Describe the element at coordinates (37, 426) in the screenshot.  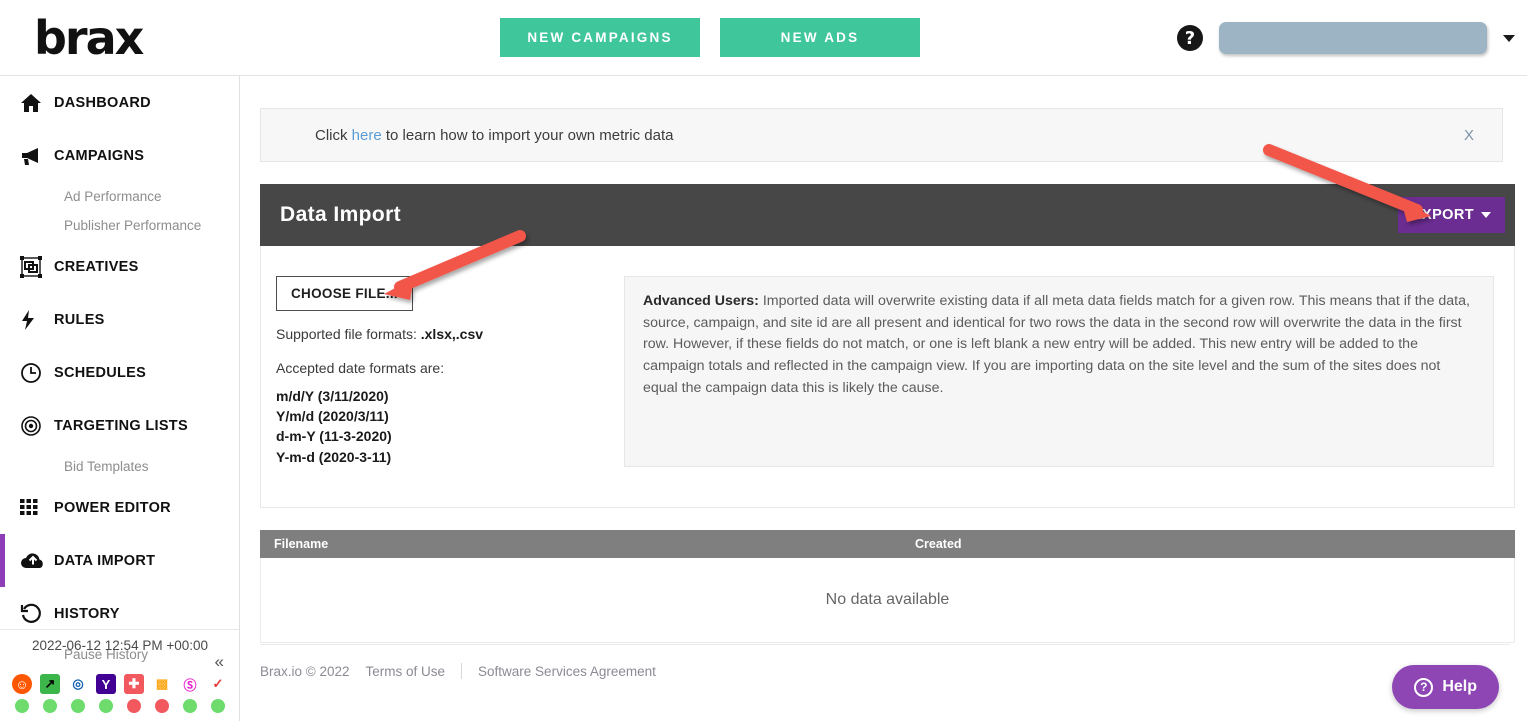
I see `target-icon` at that location.